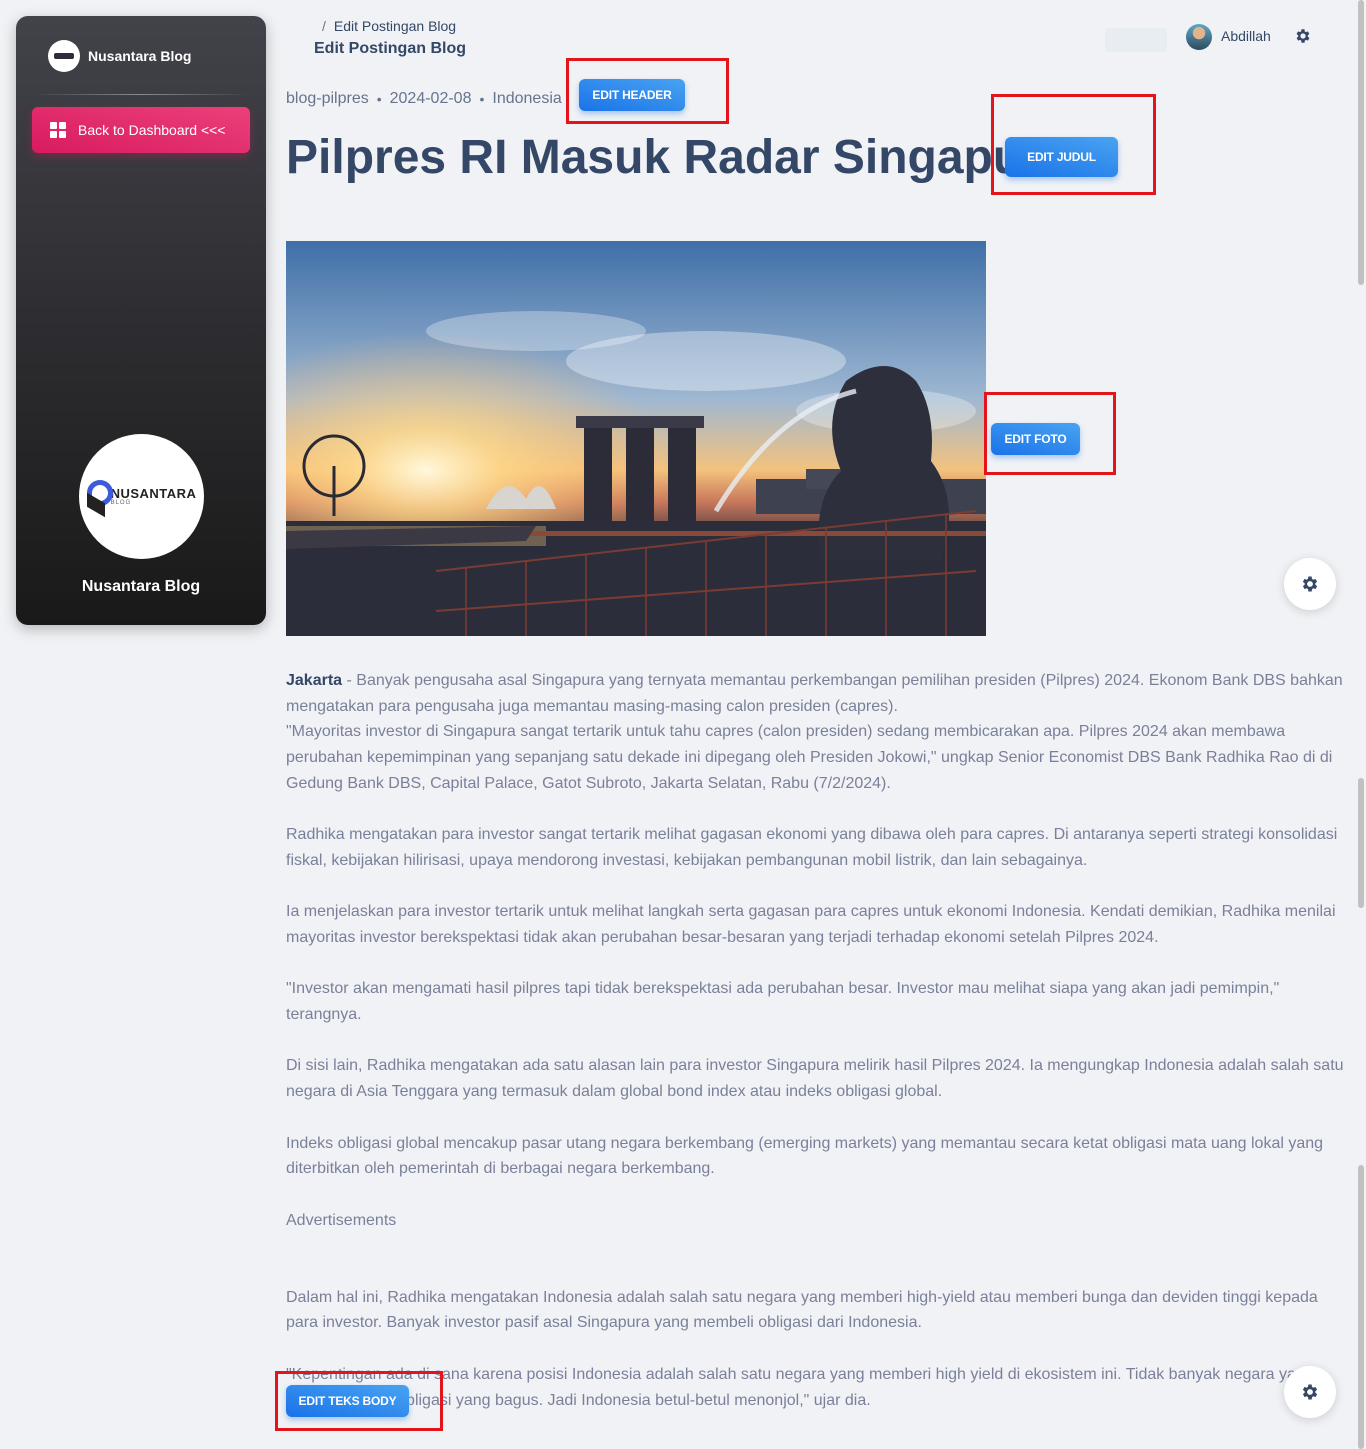 This screenshot has height=1449, width=1366. I want to click on breadcrumb: / Edit Postingan Blog, so click(389, 26).